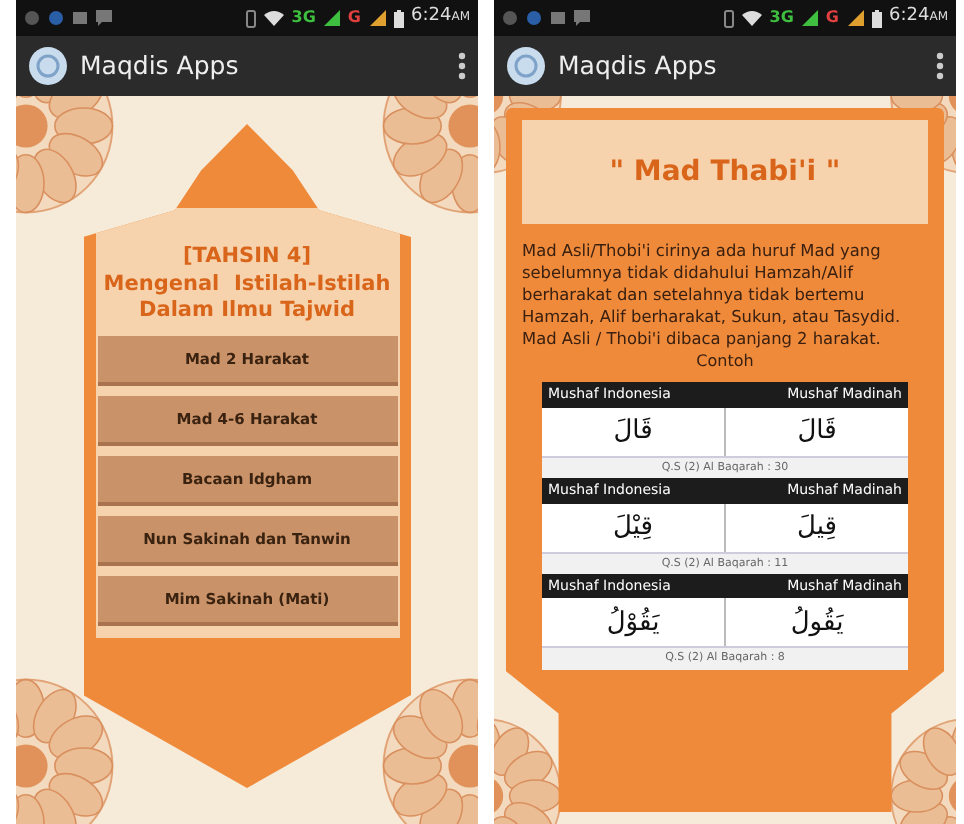 The height and width of the screenshot is (824, 964). What do you see at coordinates (633, 623) in the screenshot?
I see `arabic-word: يَقُوْلُ` at bounding box center [633, 623].